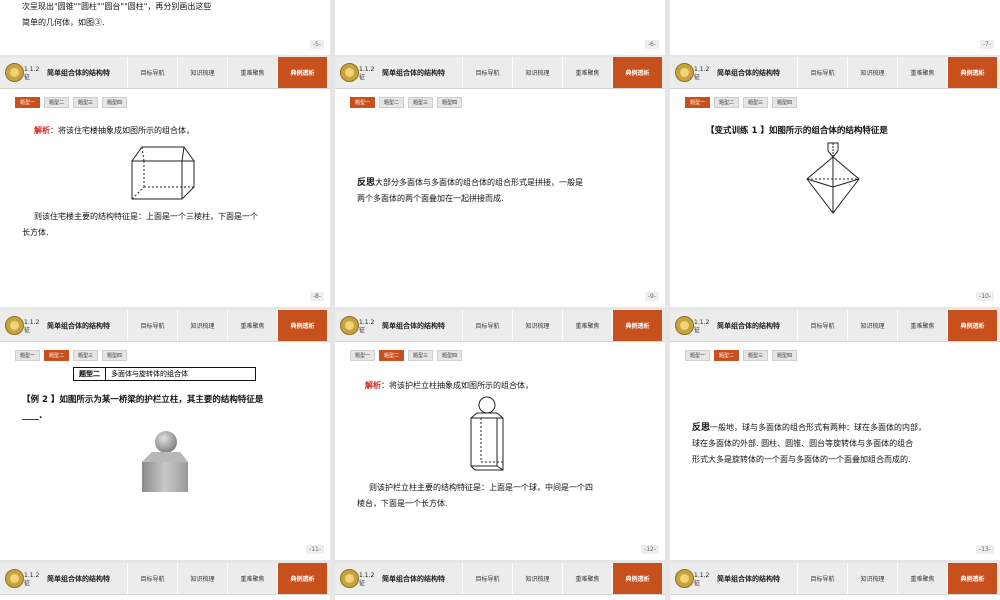 The height and width of the screenshot is (600, 1000). What do you see at coordinates (316, 44) in the screenshot?
I see `page-number: -5-` at bounding box center [316, 44].